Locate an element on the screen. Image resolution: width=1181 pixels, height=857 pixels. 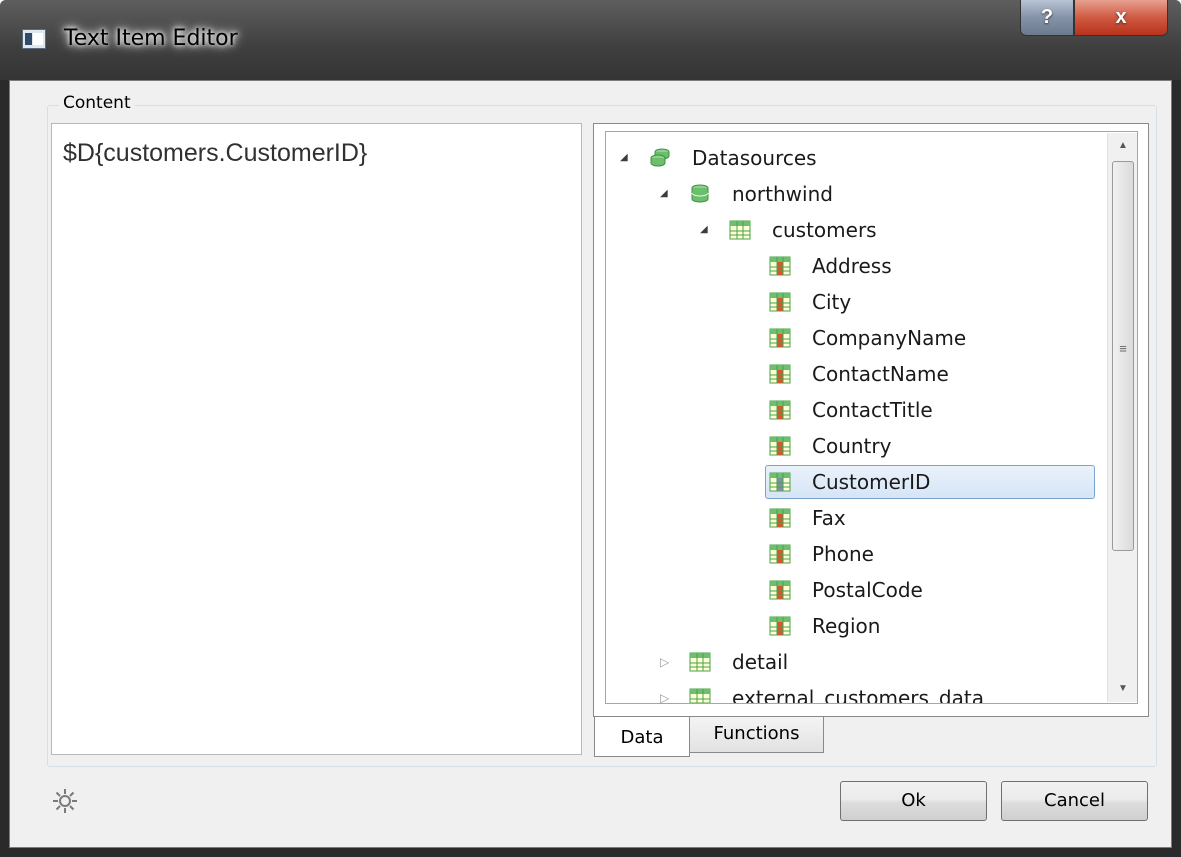
help-button: ? is located at coordinates (1047, 18).